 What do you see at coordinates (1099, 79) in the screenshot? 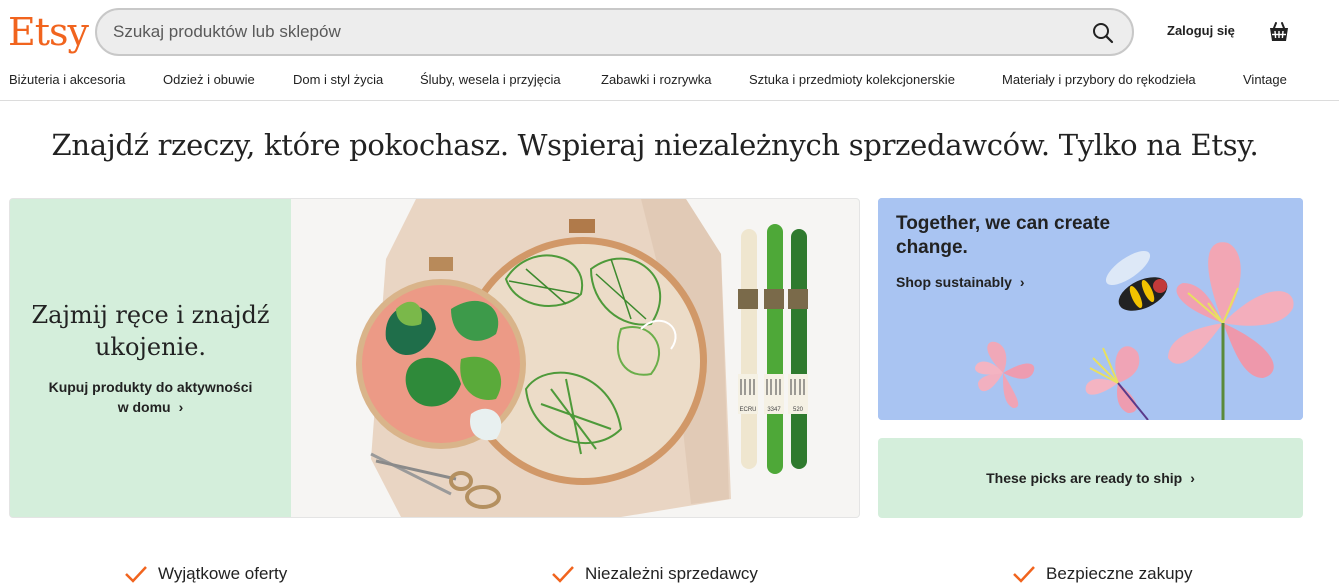
I see `category-craft-supplies: Materiały i przybory do rękodzieła` at bounding box center [1099, 79].